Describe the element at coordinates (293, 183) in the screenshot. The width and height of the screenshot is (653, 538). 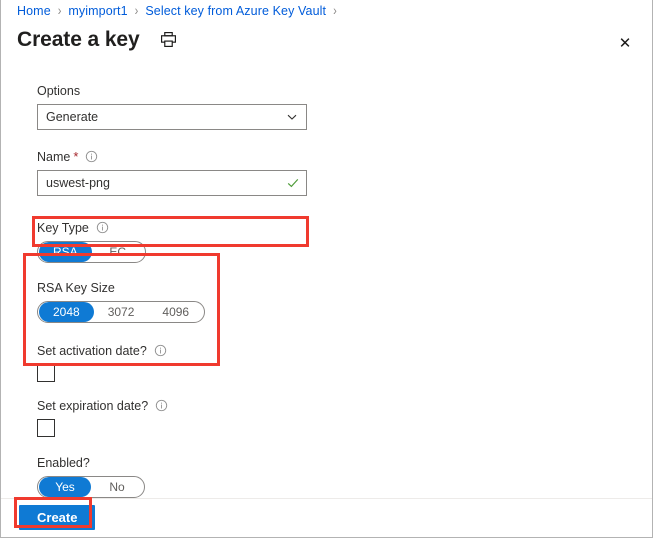
I see `valid-check-icon` at that location.